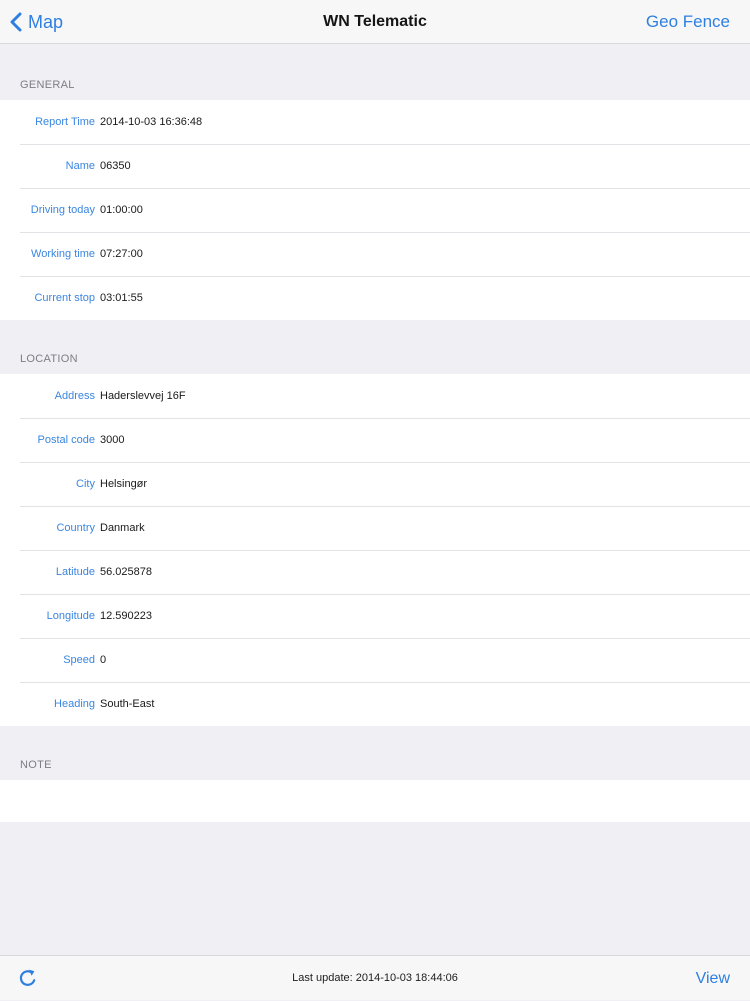 The width and height of the screenshot is (750, 1001). What do you see at coordinates (70, 616) in the screenshot?
I see `row-label: Longitude` at bounding box center [70, 616].